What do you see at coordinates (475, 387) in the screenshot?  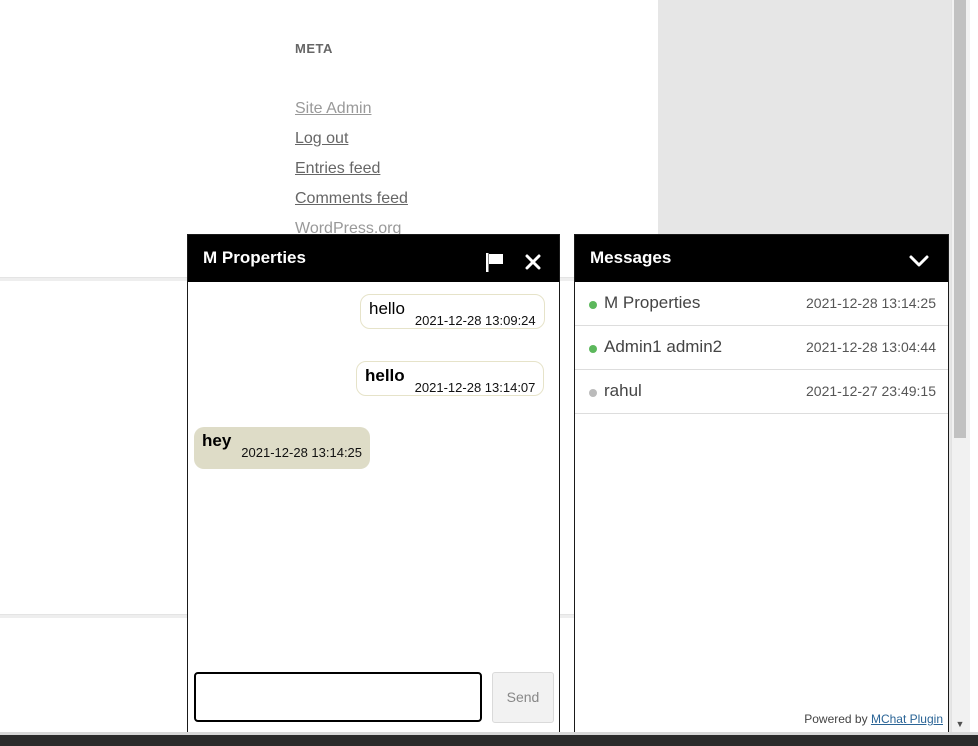 I see `chat-message-time: 2021-12-28 13:14:07` at bounding box center [475, 387].